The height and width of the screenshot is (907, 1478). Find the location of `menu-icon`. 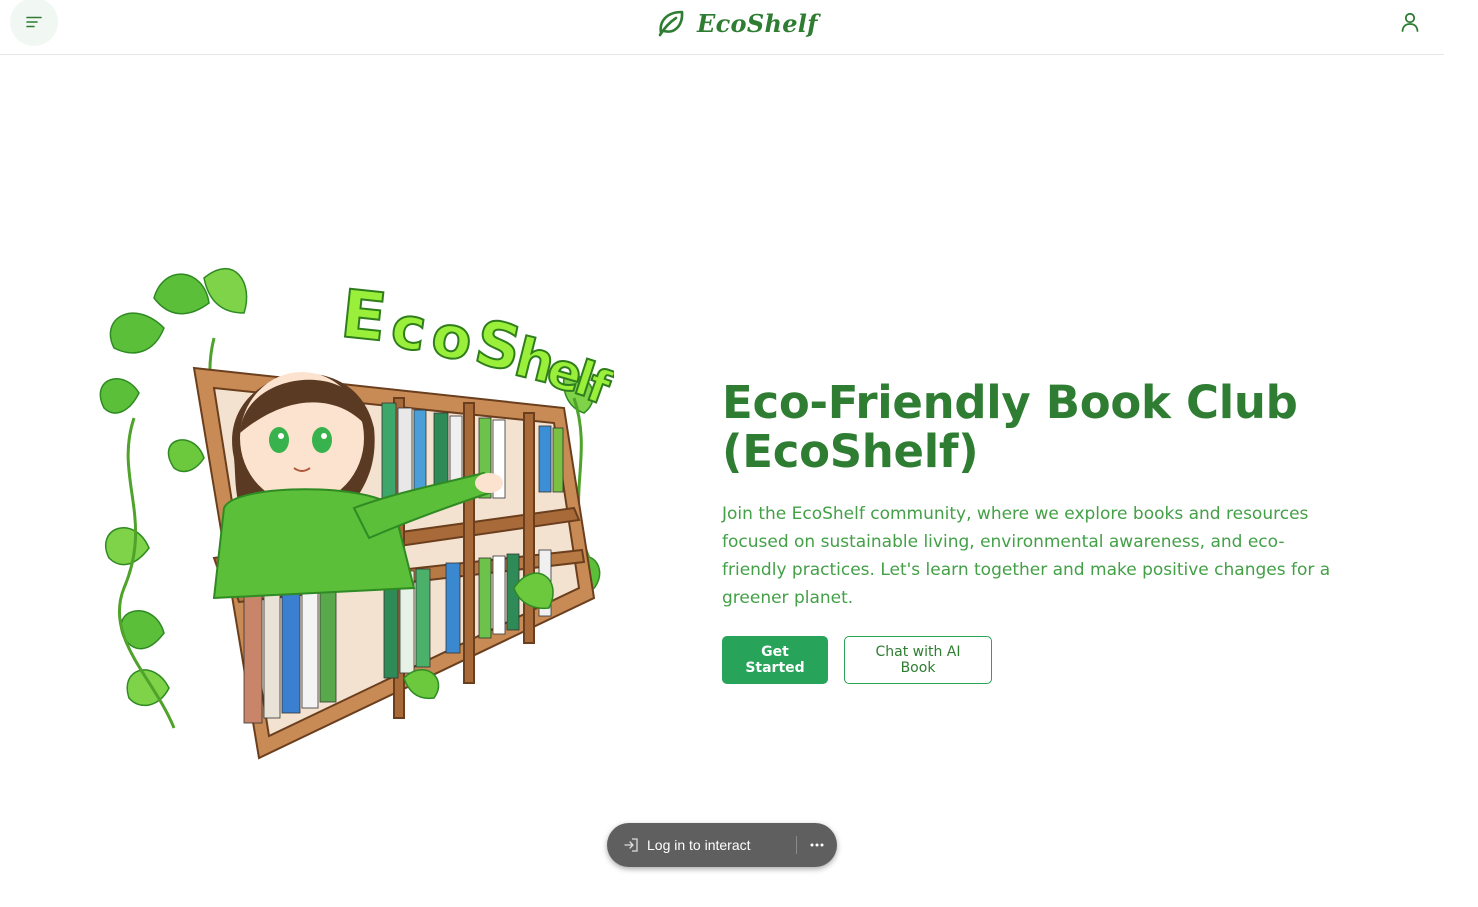

menu-icon is located at coordinates (34, 22).